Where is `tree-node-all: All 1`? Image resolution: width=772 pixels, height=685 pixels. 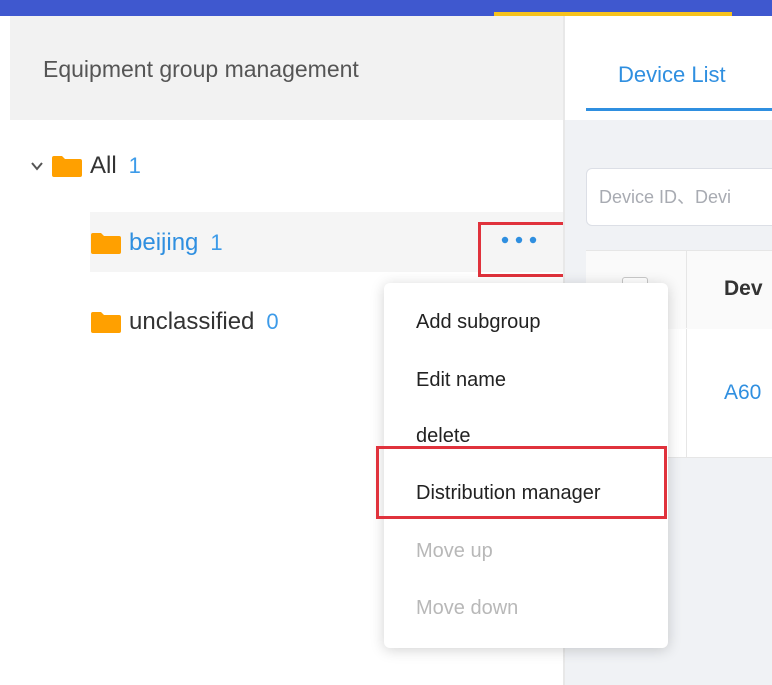
tree-node-all: All 1 is located at coordinates (85, 166).